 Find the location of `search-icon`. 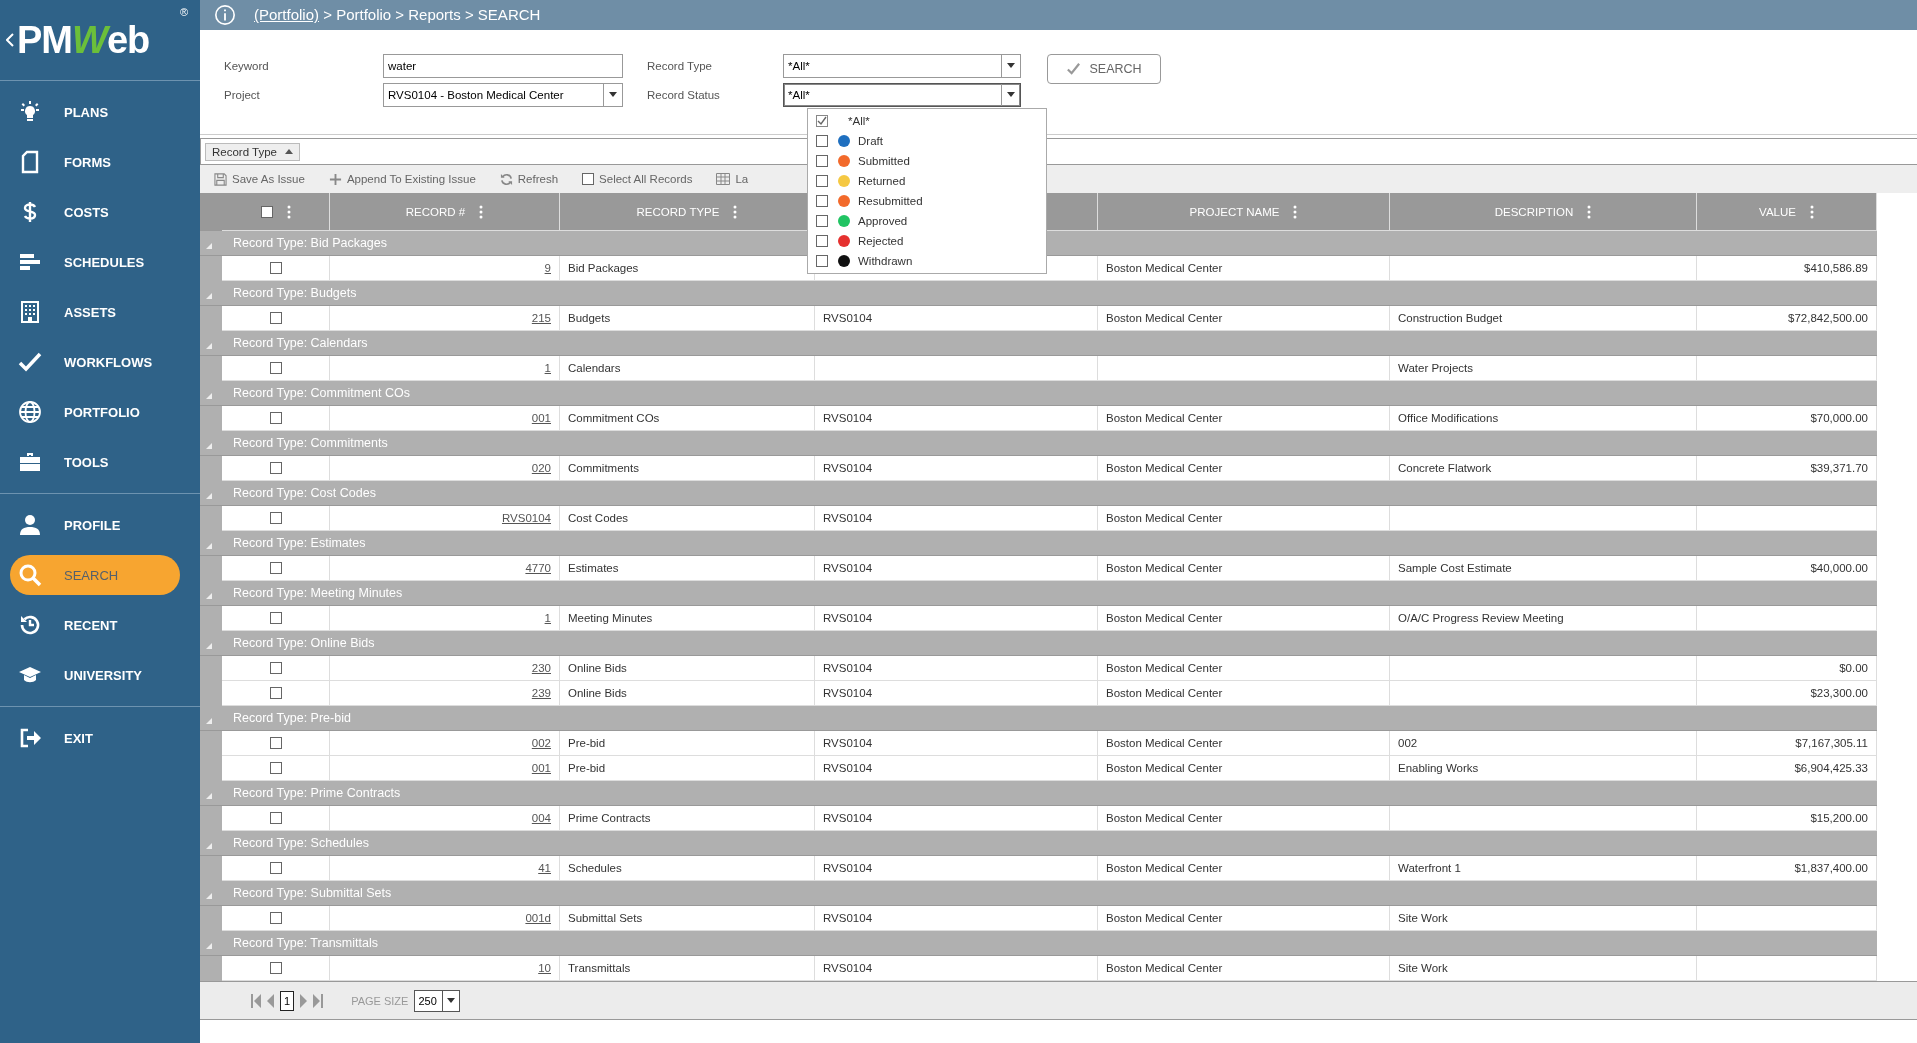

search-icon is located at coordinates (30, 575).